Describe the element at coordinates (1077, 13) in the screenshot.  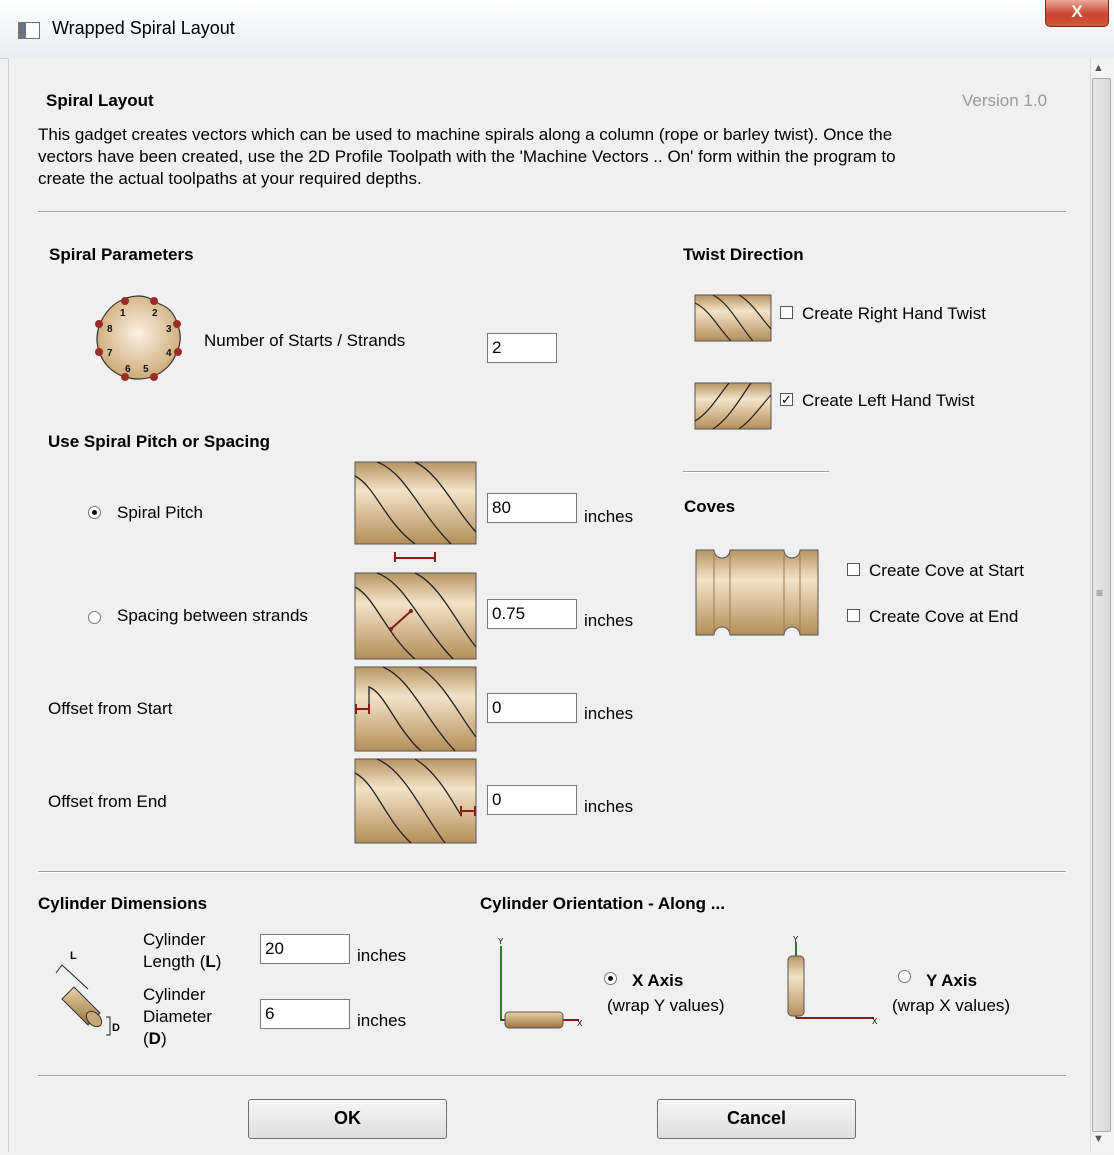
I see `close-button: X` at that location.